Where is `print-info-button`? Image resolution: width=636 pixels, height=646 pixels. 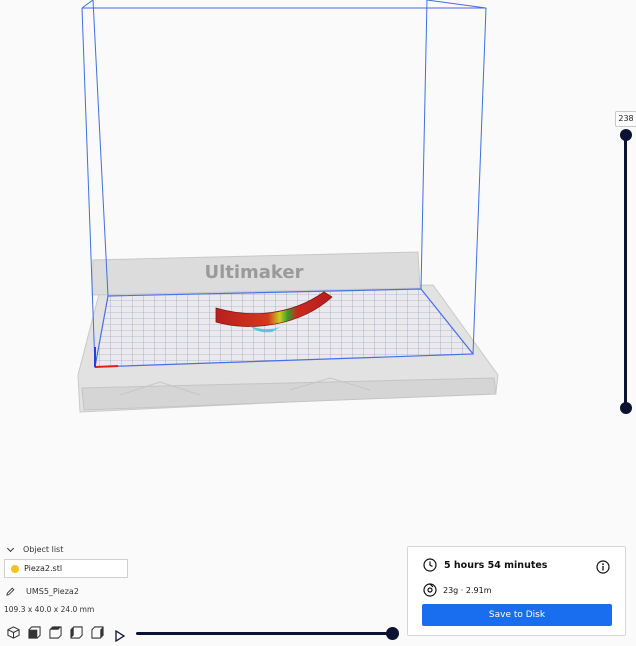 print-info-button is located at coordinates (603, 566).